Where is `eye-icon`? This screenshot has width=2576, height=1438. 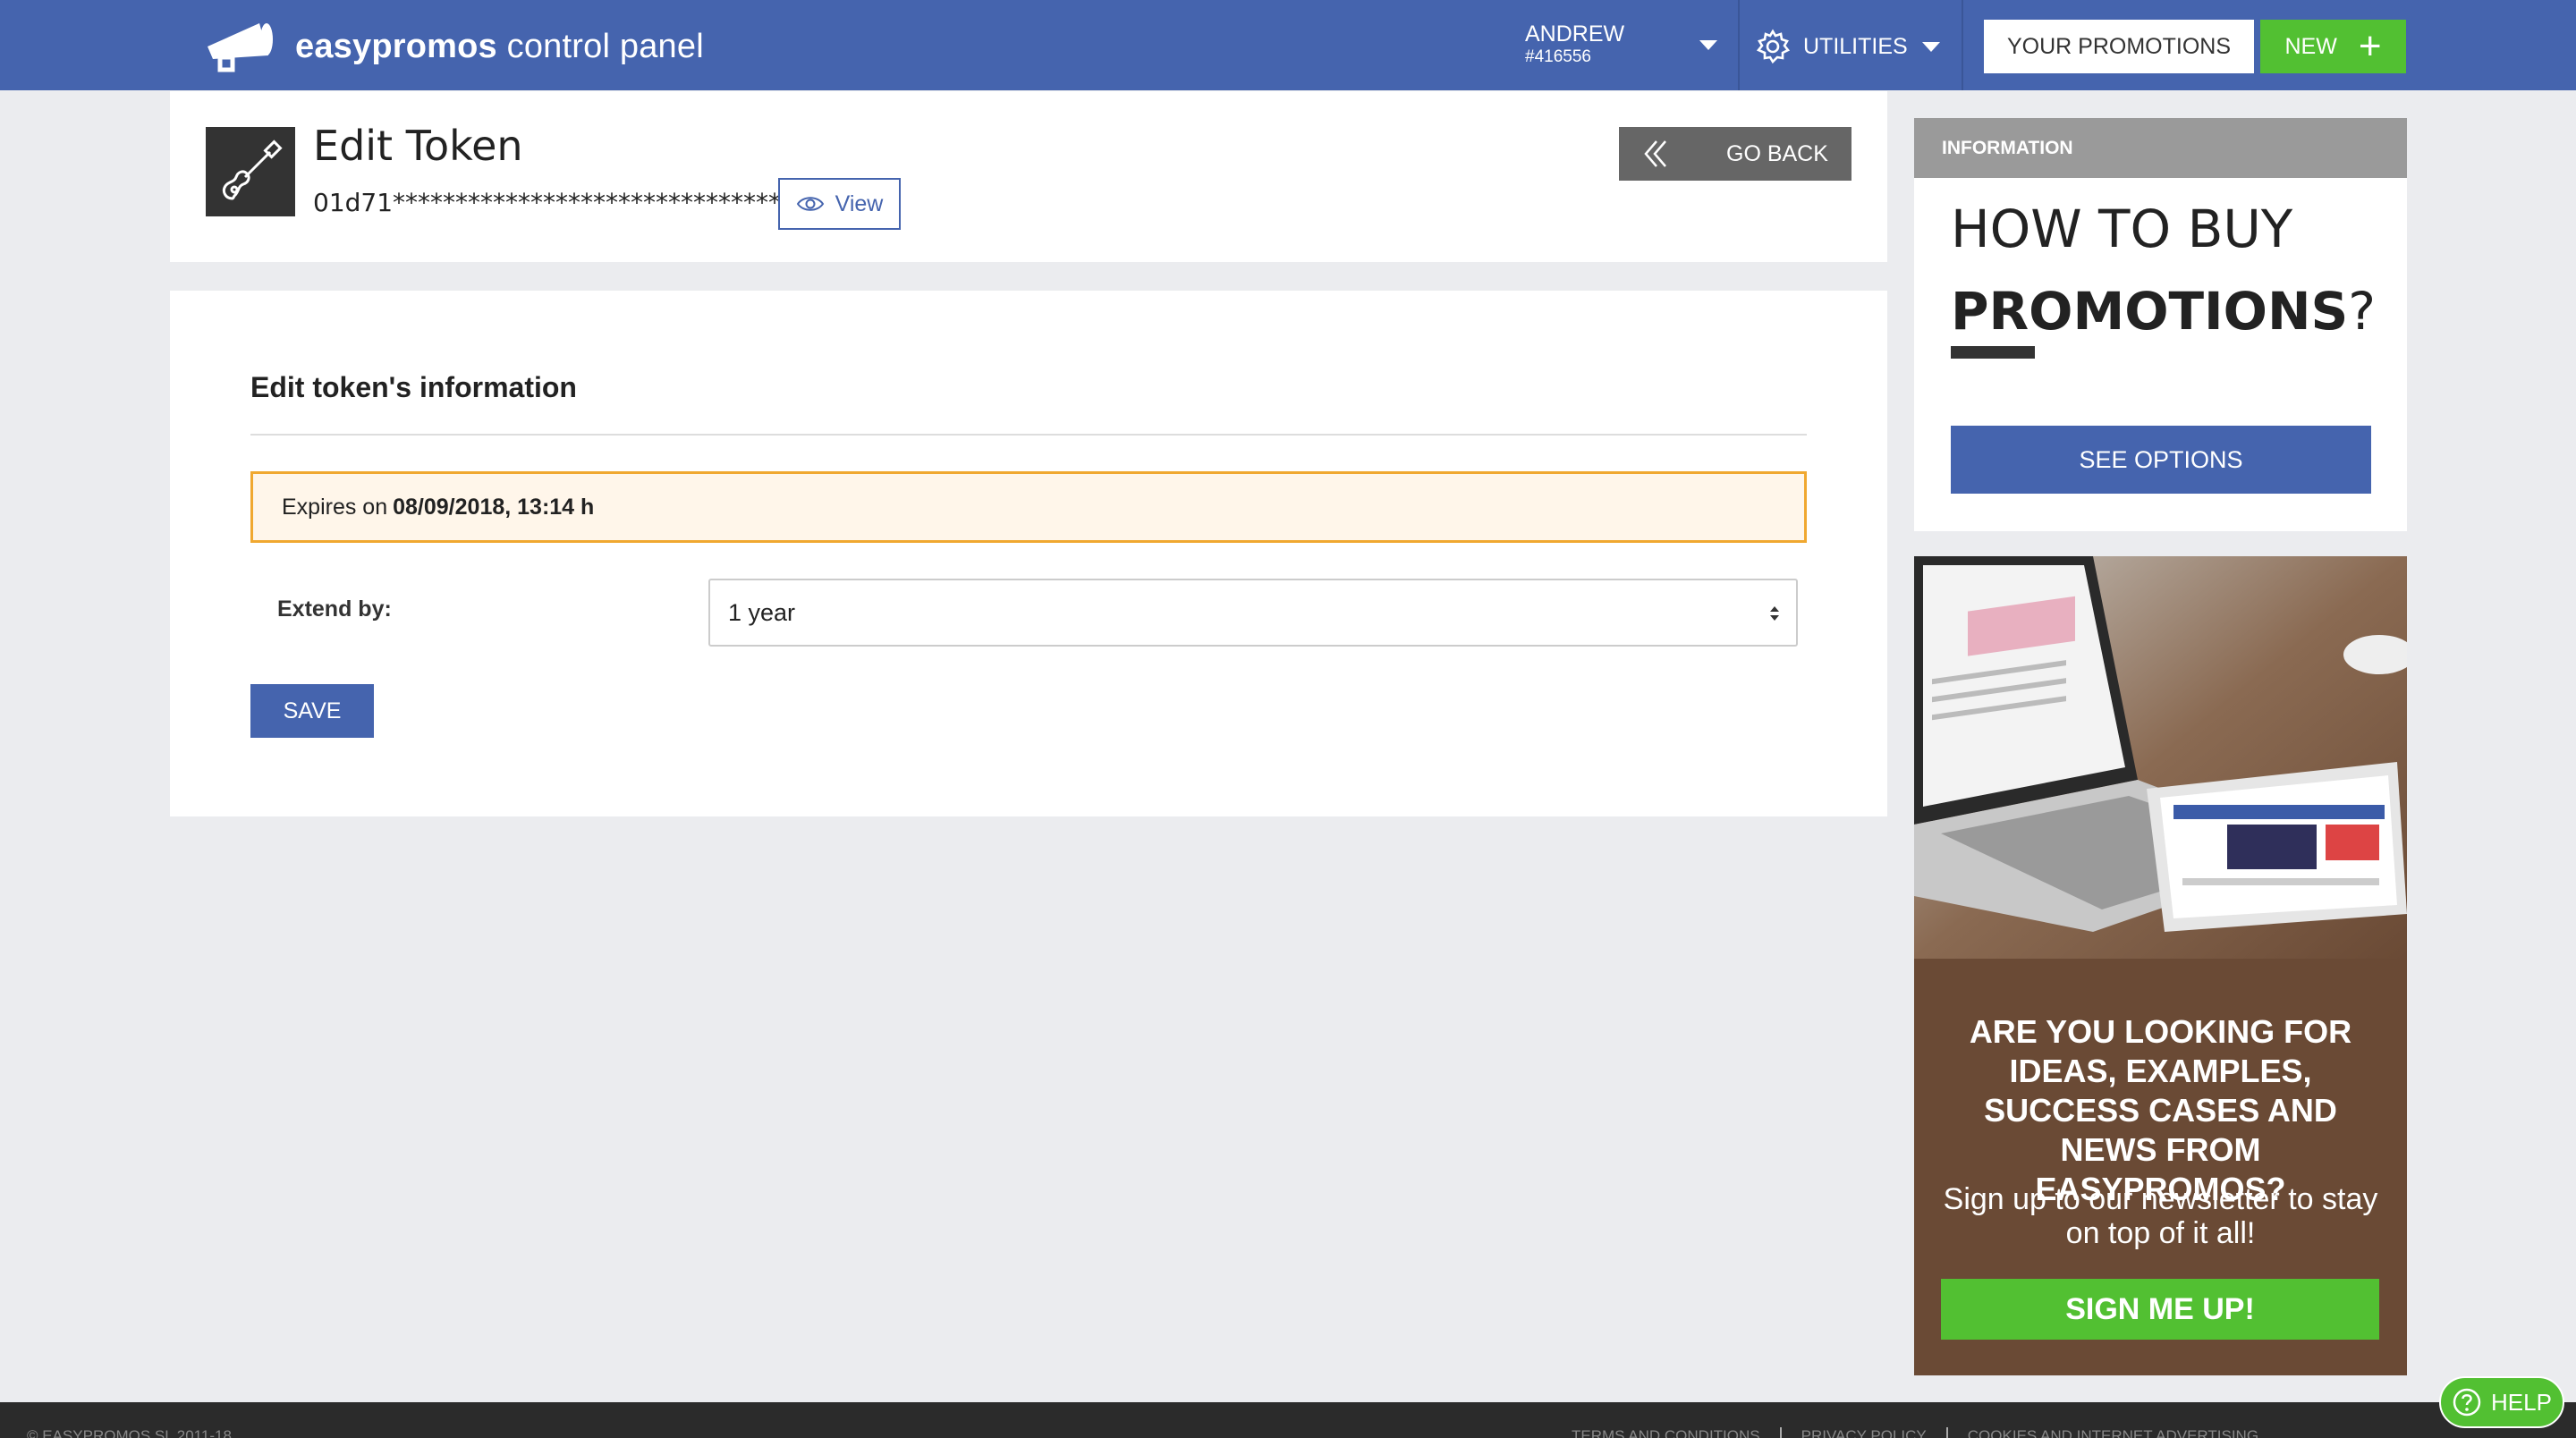
eye-icon is located at coordinates (810, 204).